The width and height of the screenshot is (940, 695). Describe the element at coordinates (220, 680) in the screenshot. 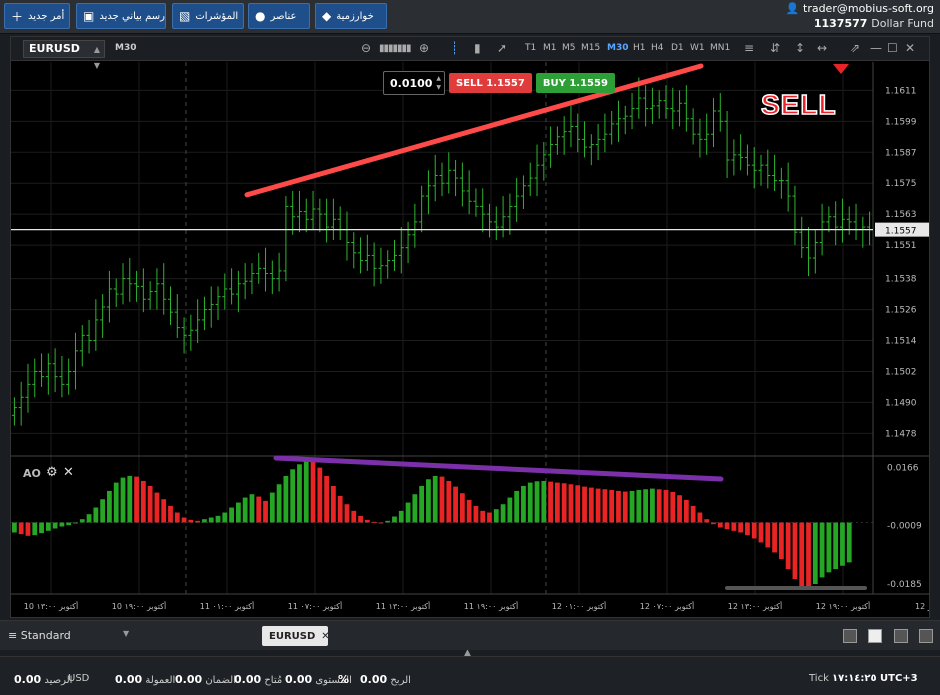

I see `margin-label: الضمان` at that location.